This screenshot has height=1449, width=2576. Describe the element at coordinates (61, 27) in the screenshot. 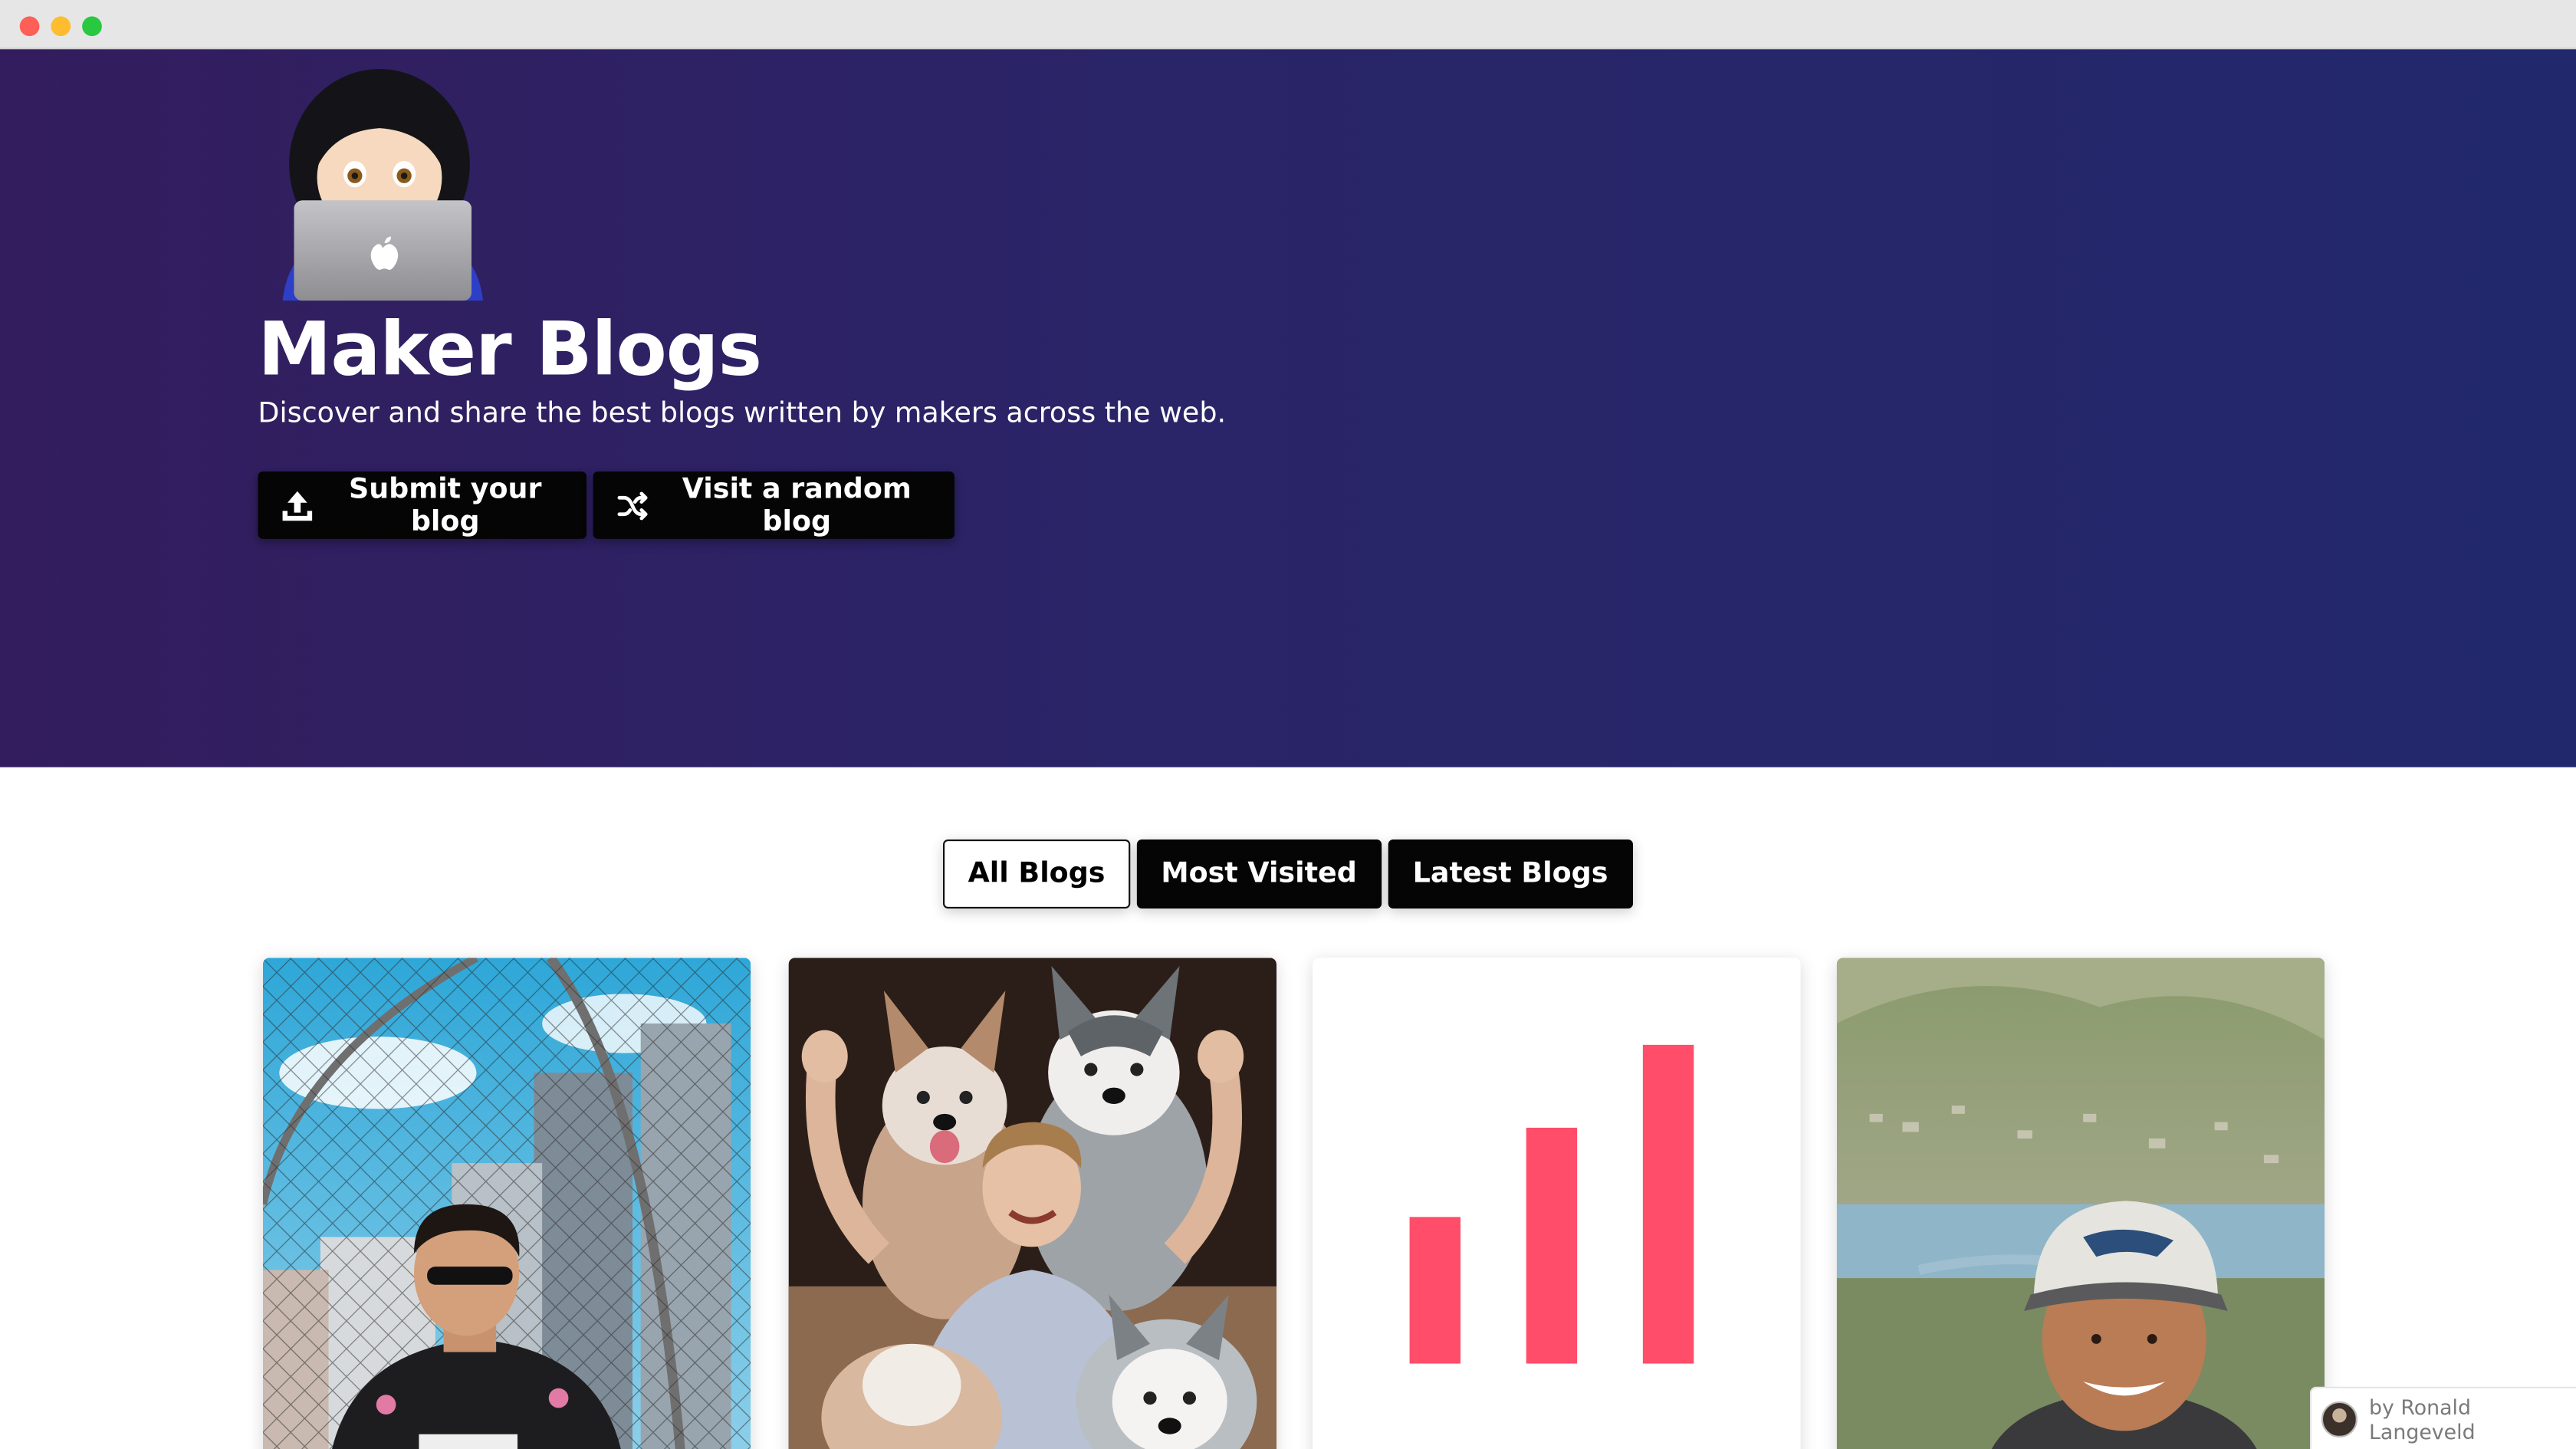

I see `minimize-window-button` at that location.